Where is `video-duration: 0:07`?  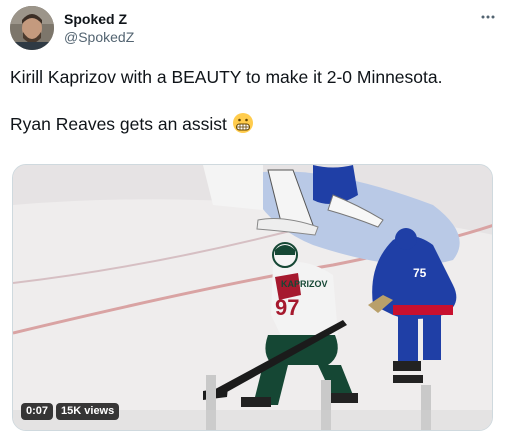
video-duration: 0:07 is located at coordinates (37, 411).